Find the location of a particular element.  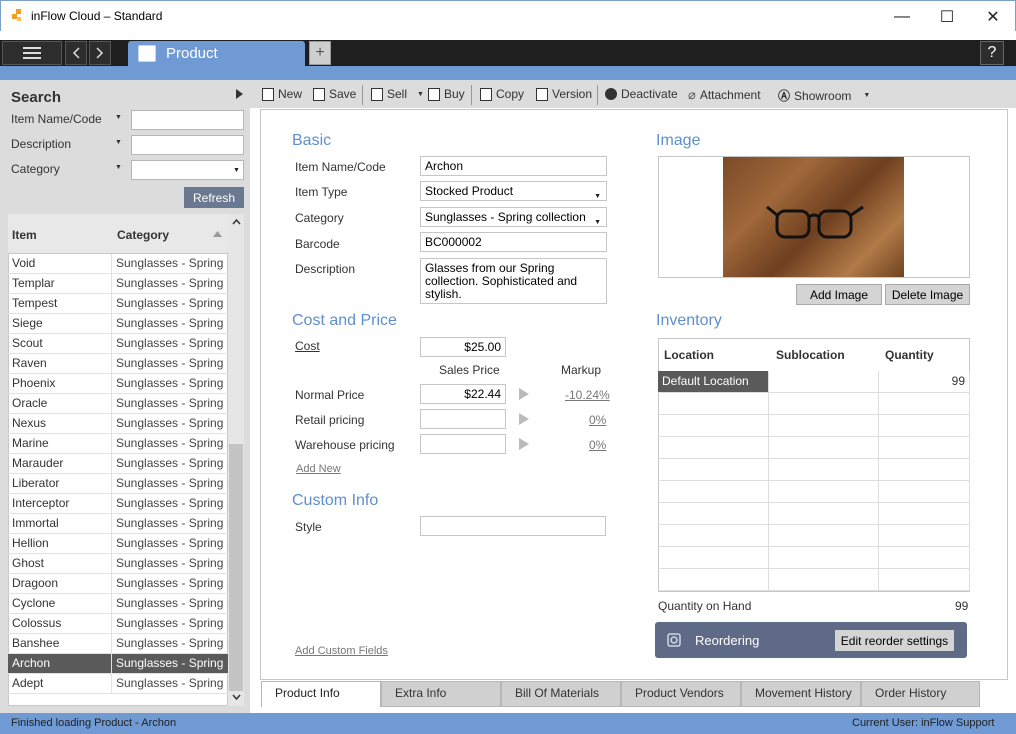

tab-order-history: Order History is located at coordinates (920, 694).